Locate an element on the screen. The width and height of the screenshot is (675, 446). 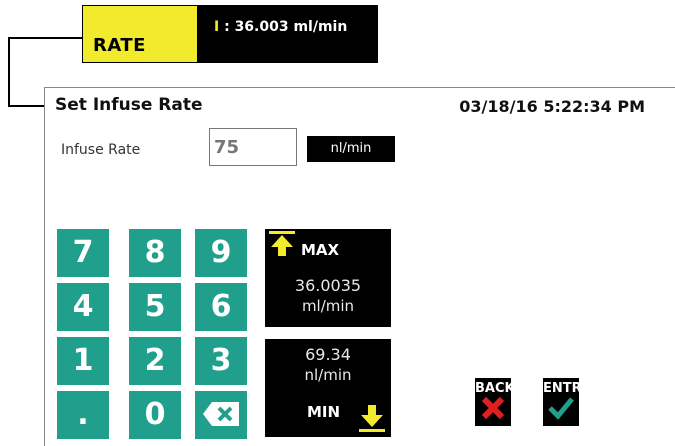
key-1: 1 is located at coordinates (83, 361).